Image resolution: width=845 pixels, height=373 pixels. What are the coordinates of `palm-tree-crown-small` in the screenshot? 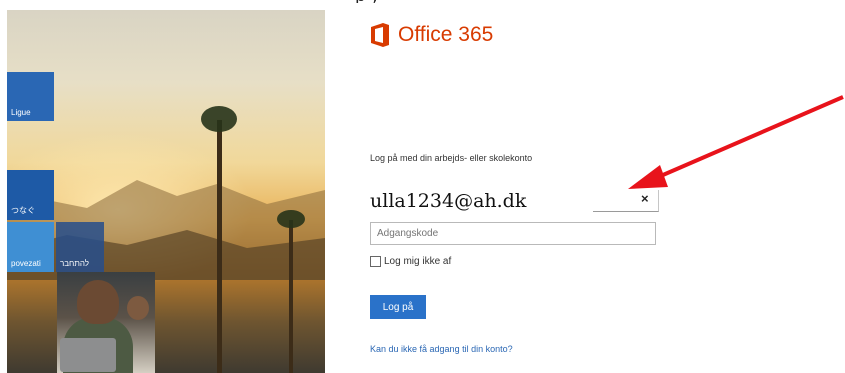 It's located at (291, 219).